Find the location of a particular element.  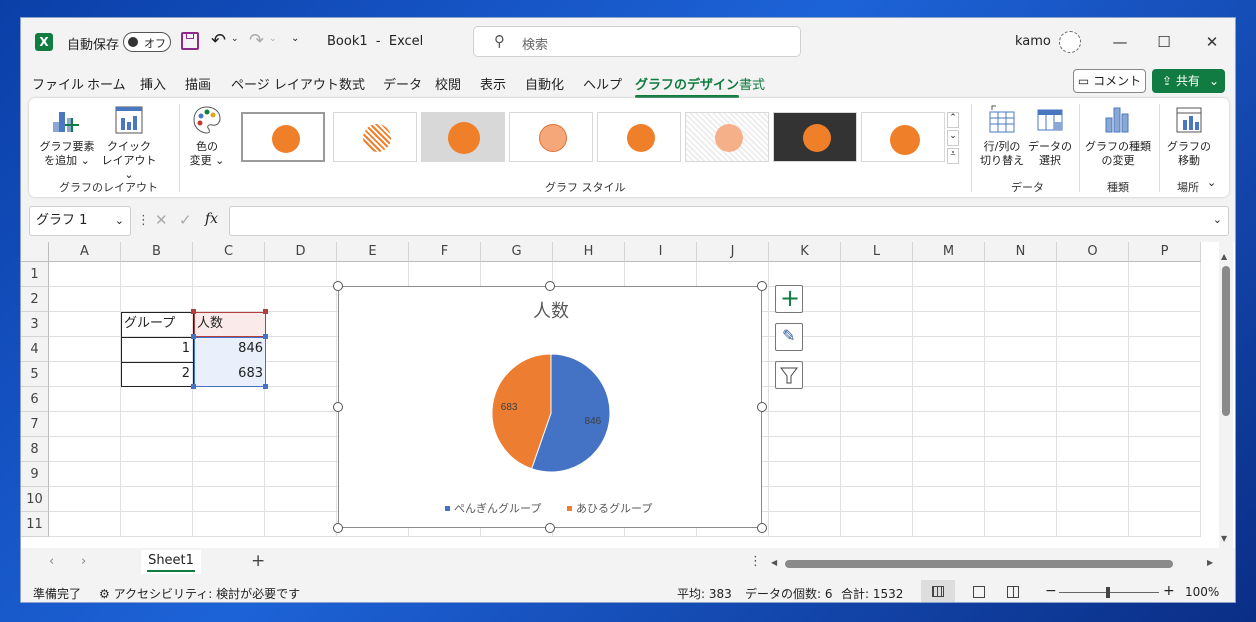

zoom-slider is located at coordinates (1109, 592).